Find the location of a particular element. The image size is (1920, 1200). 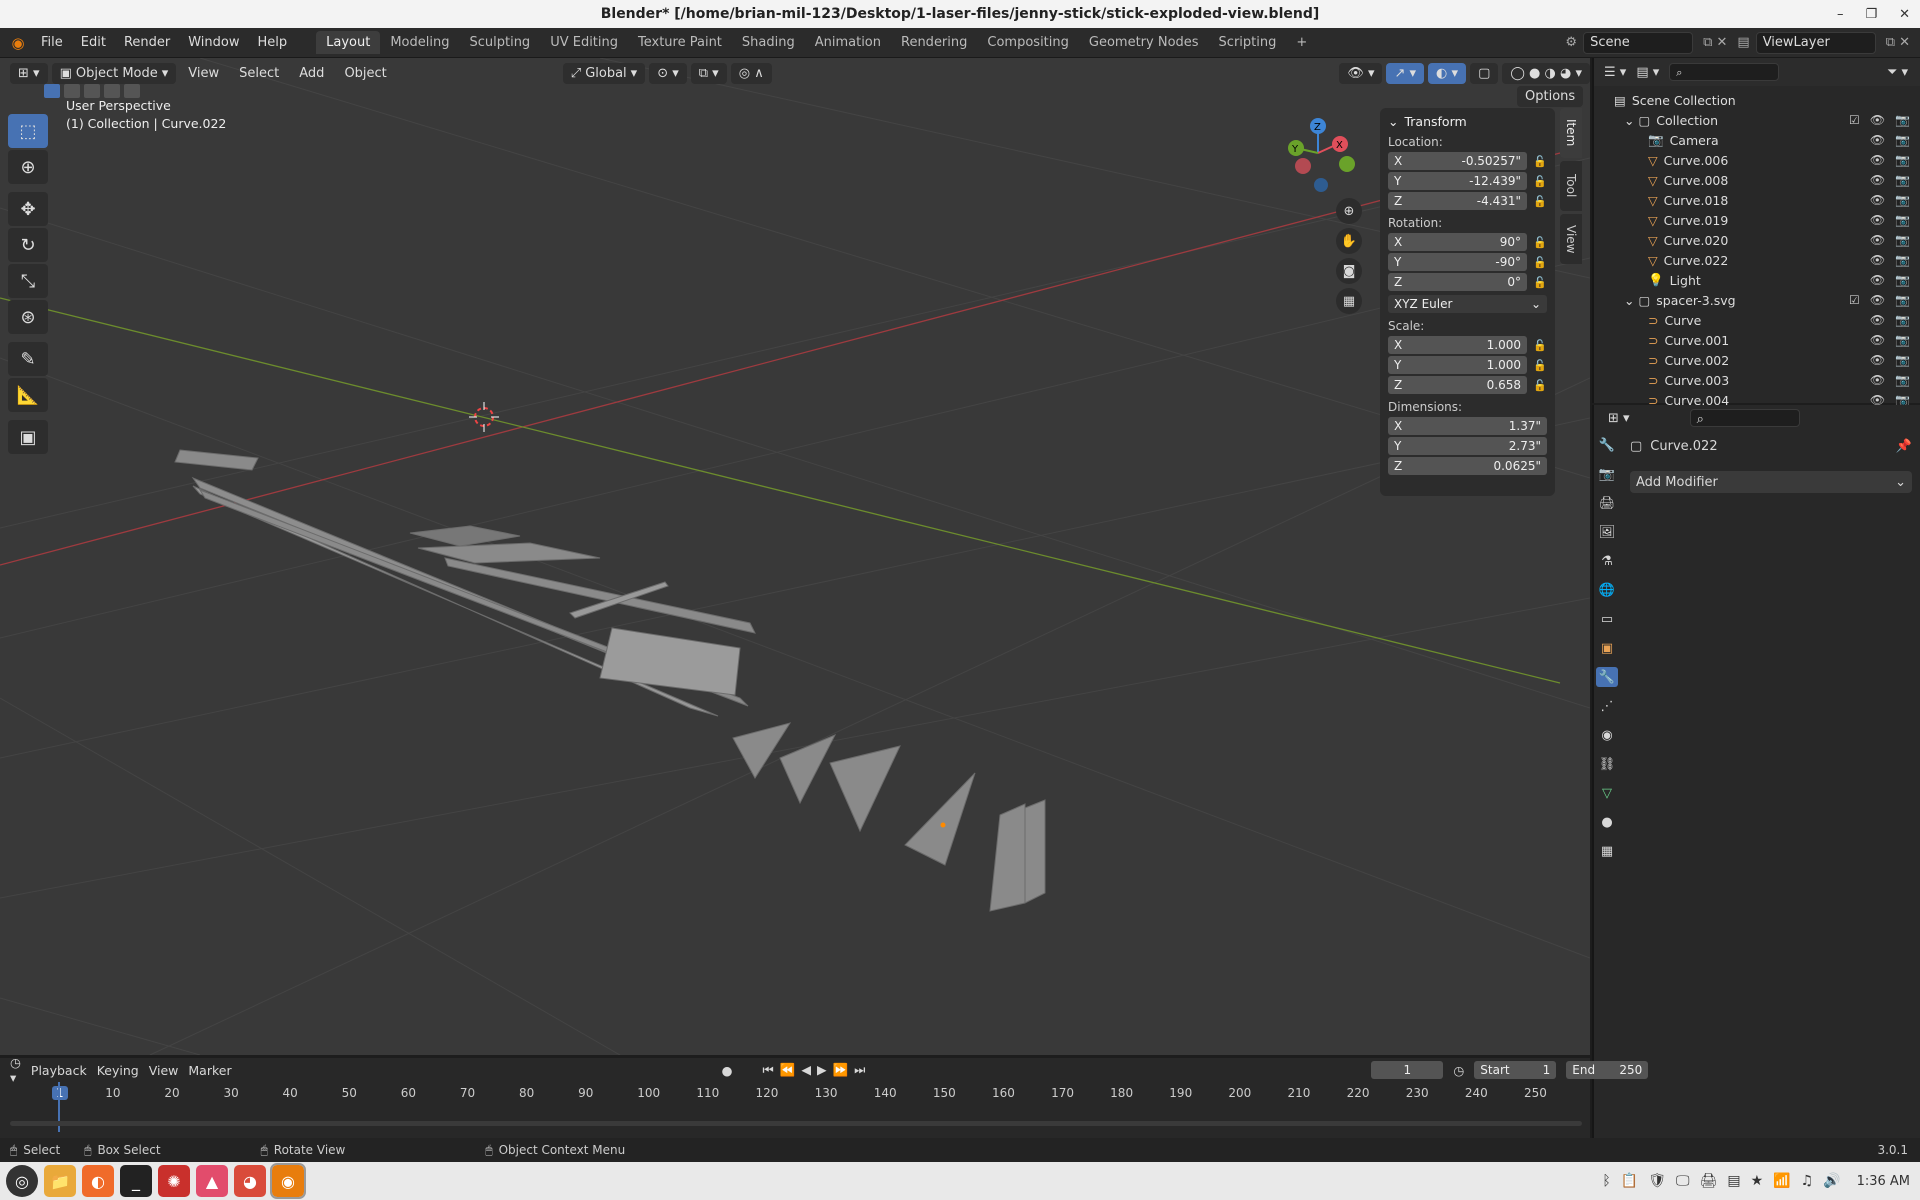

location-x-field: X -0.50257" is located at coordinates (1457, 161).